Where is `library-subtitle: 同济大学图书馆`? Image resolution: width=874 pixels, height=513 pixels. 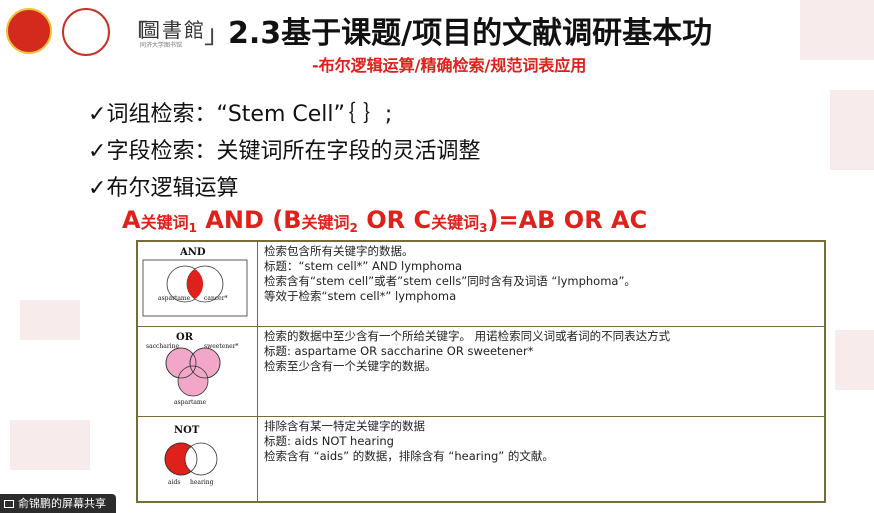 library-subtitle: 同济大学图书馆 is located at coordinates (161, 45).